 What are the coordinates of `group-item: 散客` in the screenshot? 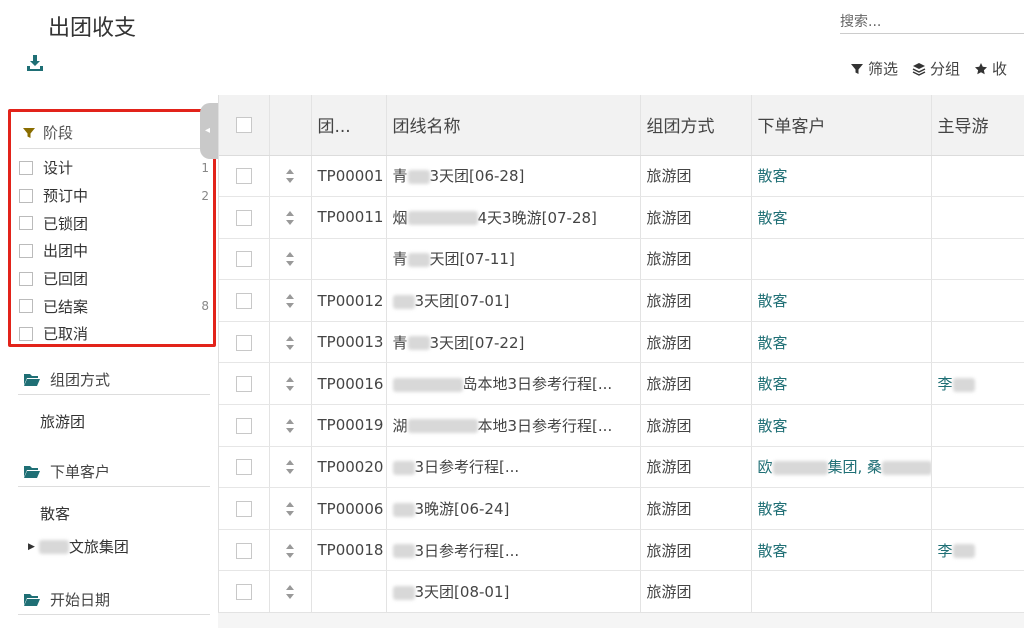 It's located at (114, 513).